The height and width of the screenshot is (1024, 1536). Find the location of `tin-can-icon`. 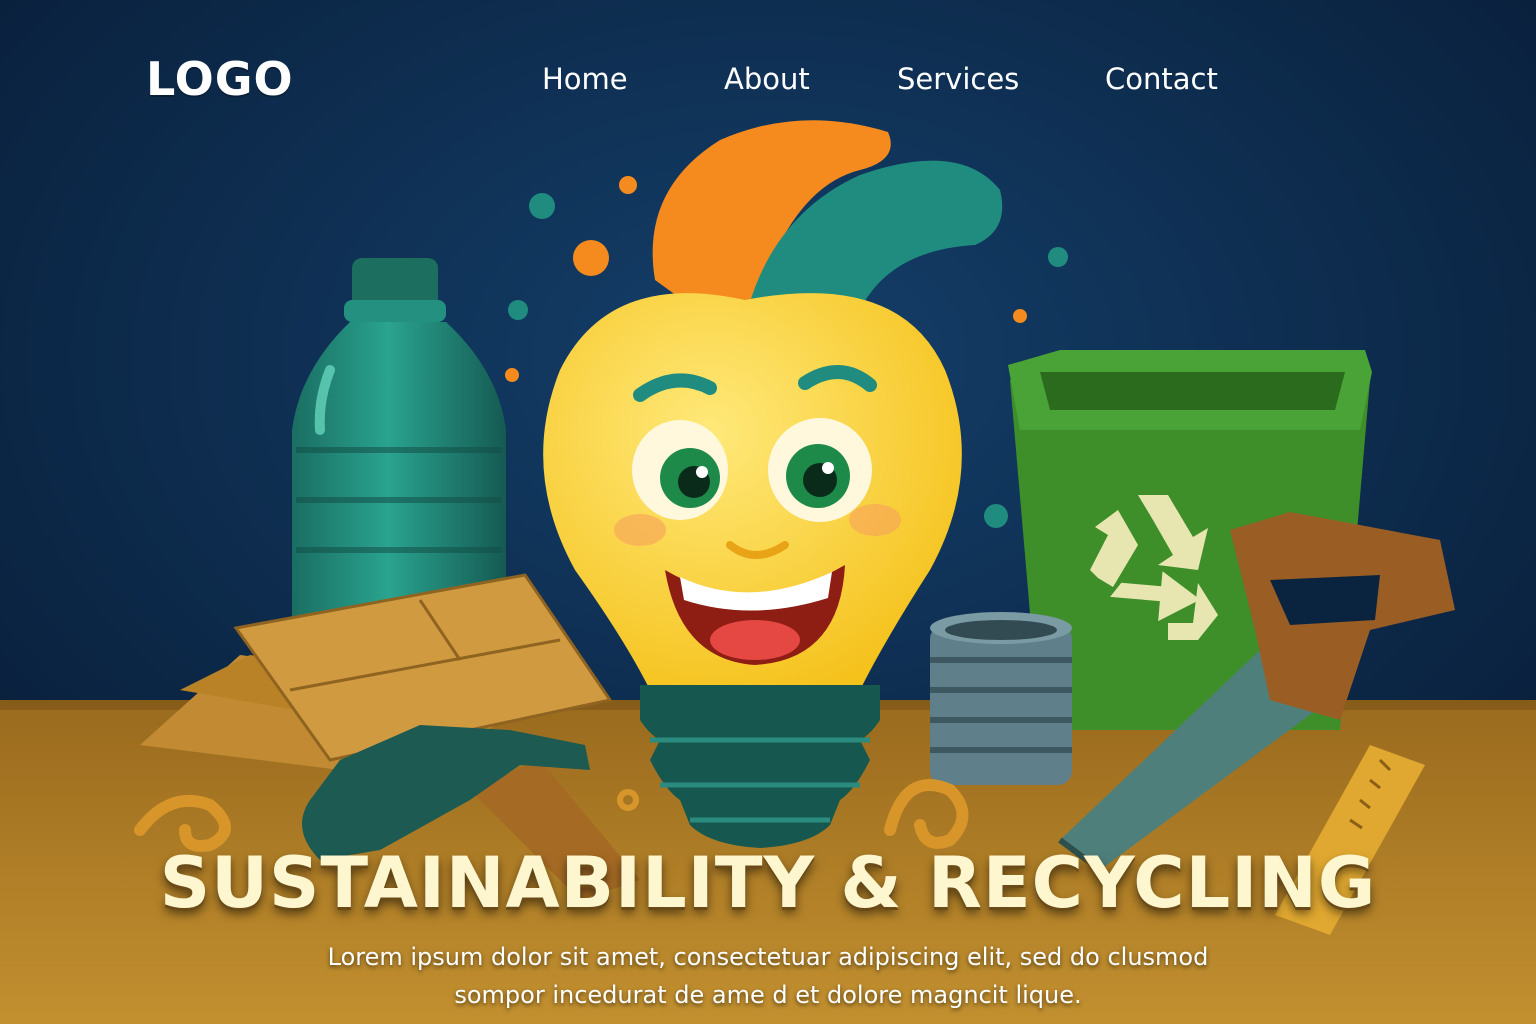

tin-can-icon is located at coordinates (1001, 698).